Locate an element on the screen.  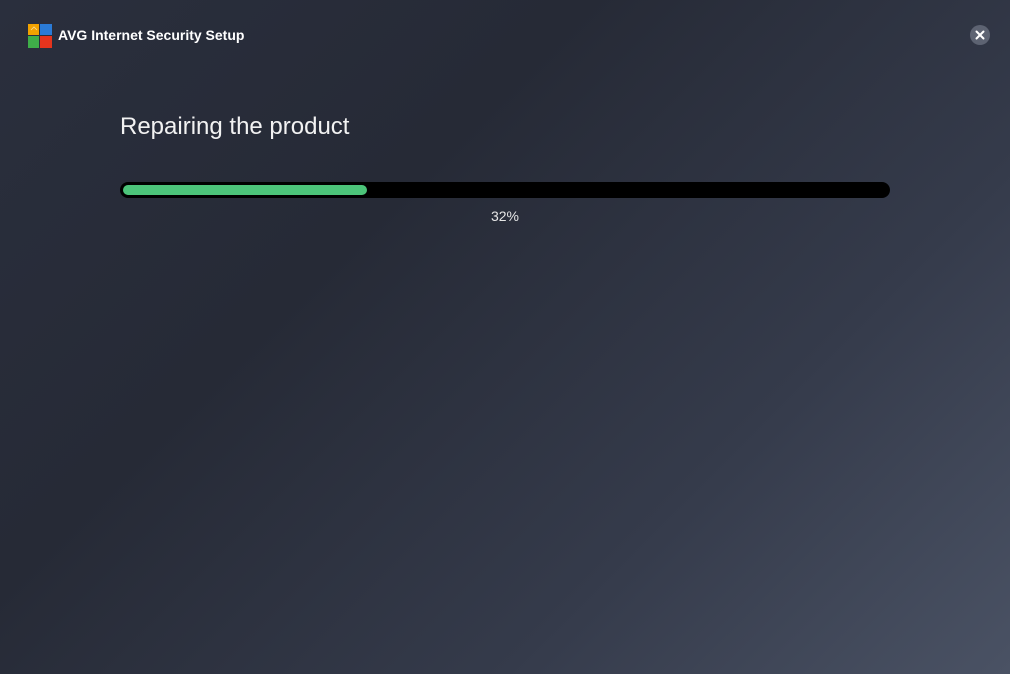
close-icon is located at coordinates (980, 35).